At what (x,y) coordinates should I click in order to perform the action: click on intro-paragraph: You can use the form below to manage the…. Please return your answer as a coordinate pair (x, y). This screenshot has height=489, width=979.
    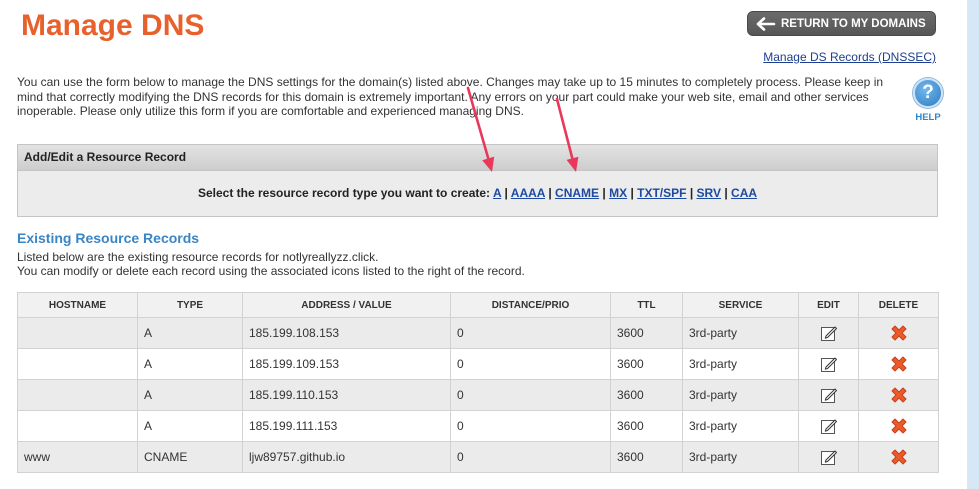
    Looking at the image, I should click on (459, 97).